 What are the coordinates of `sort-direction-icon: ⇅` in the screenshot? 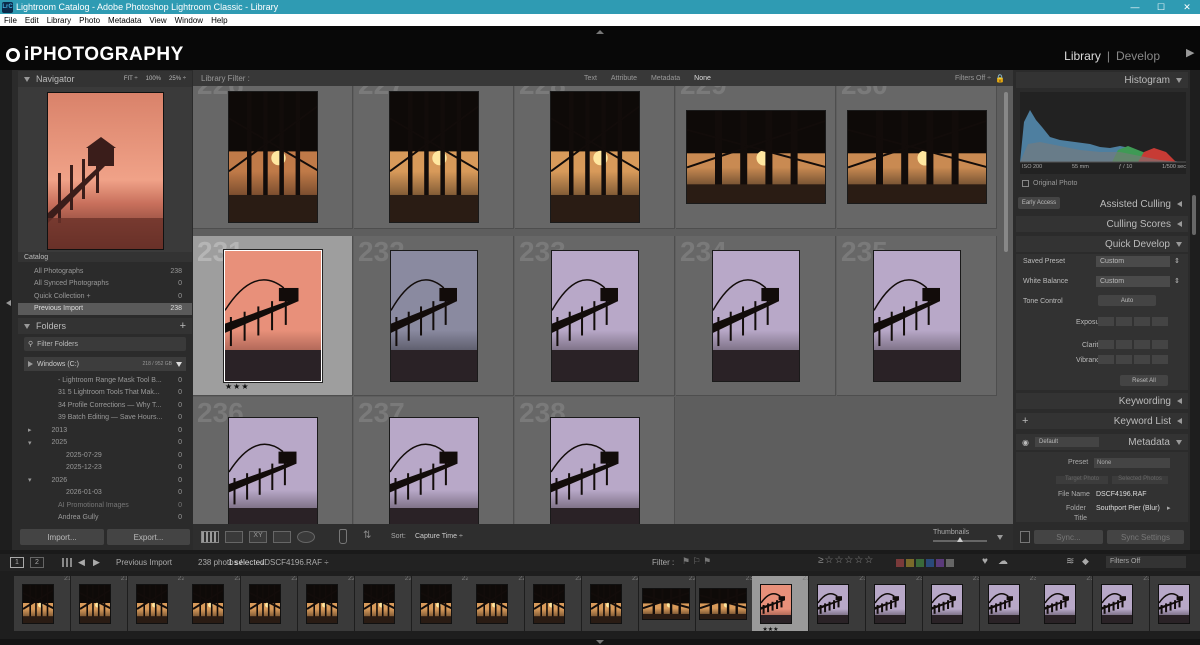 It's located at (367, 535).